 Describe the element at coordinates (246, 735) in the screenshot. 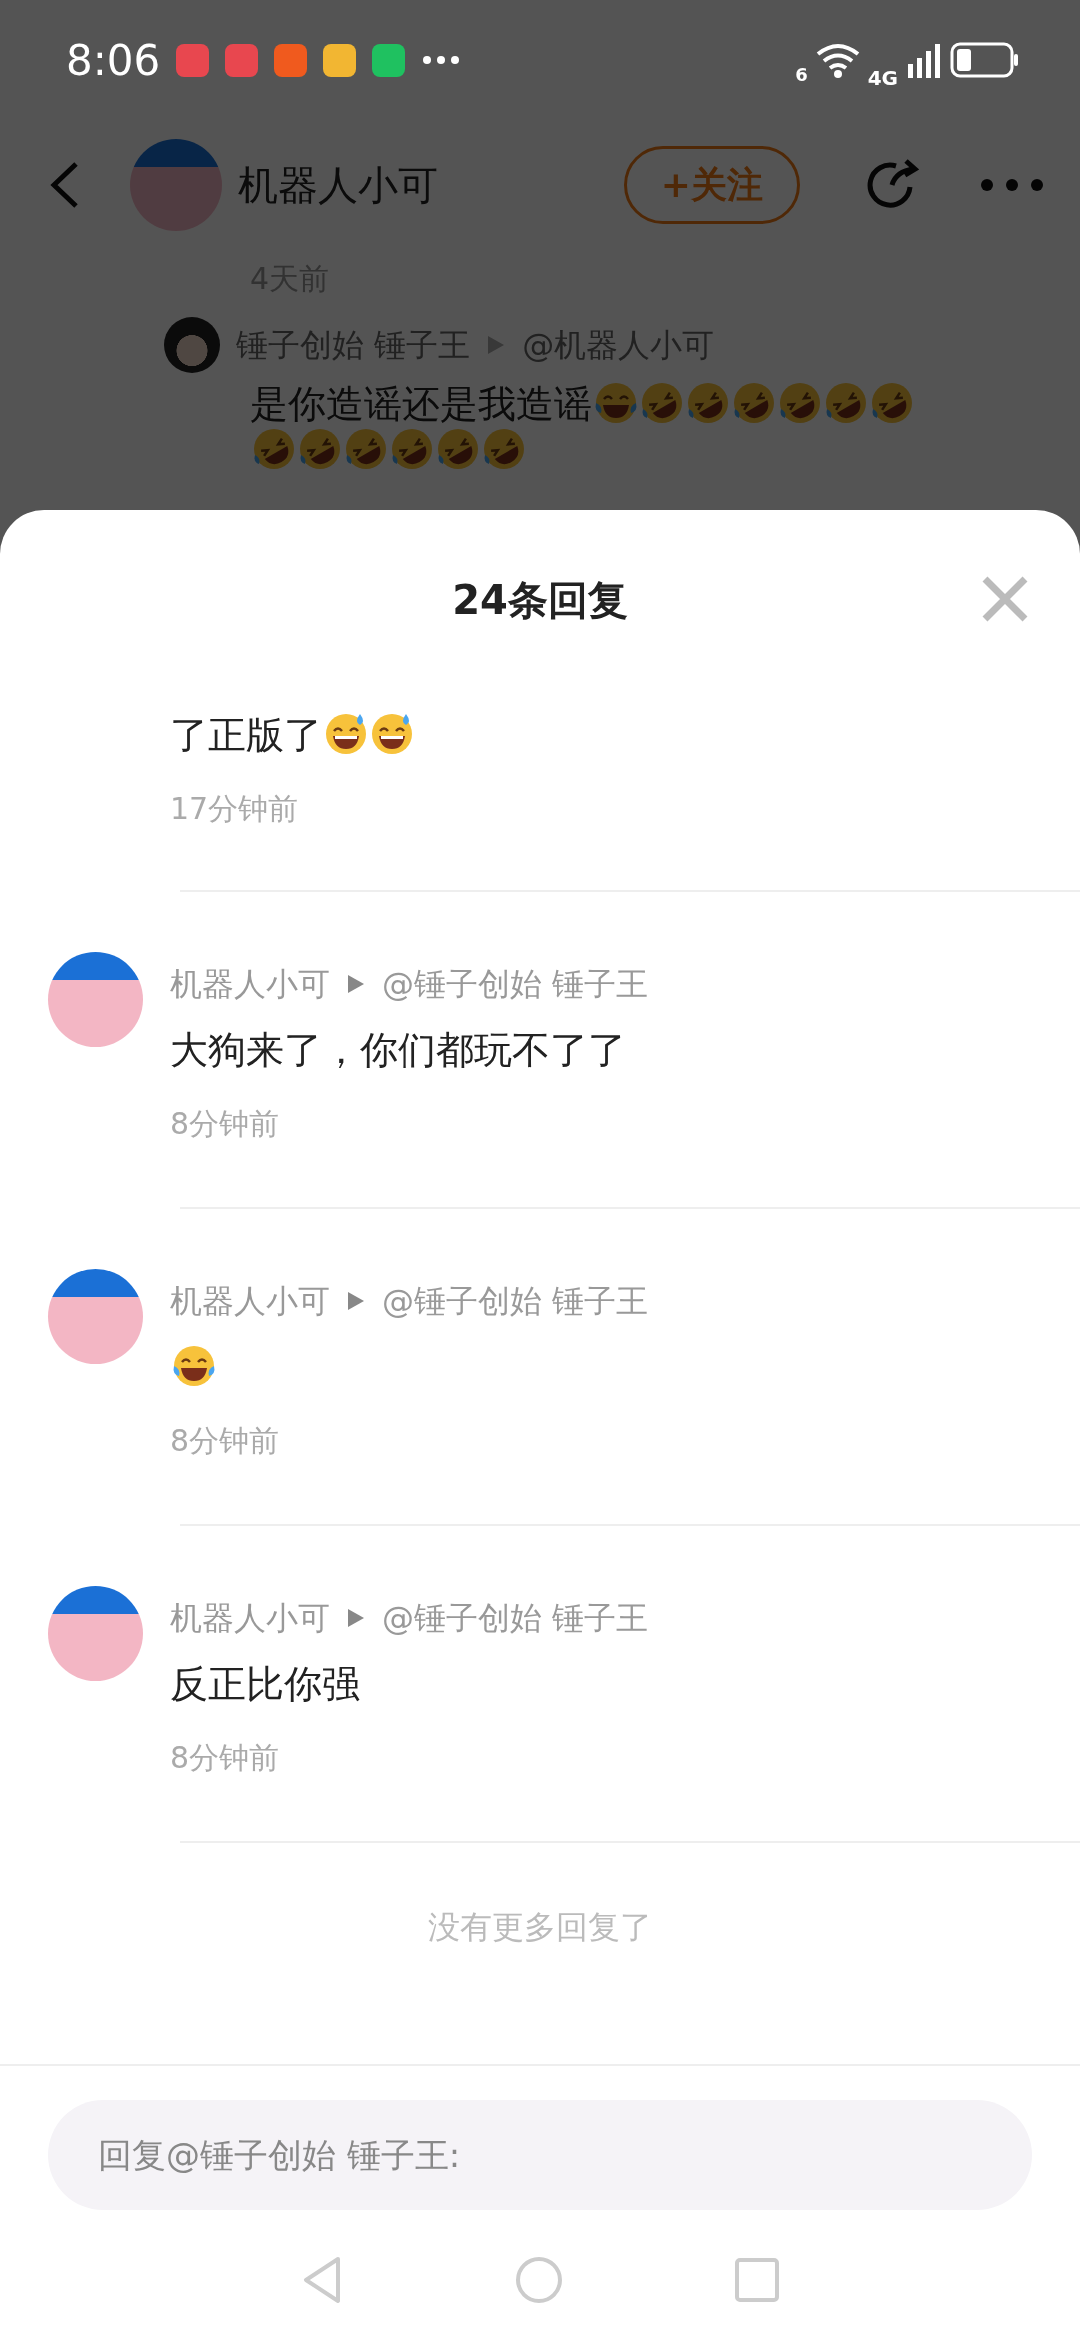

I see `reply-text: 了正版了` at that location.